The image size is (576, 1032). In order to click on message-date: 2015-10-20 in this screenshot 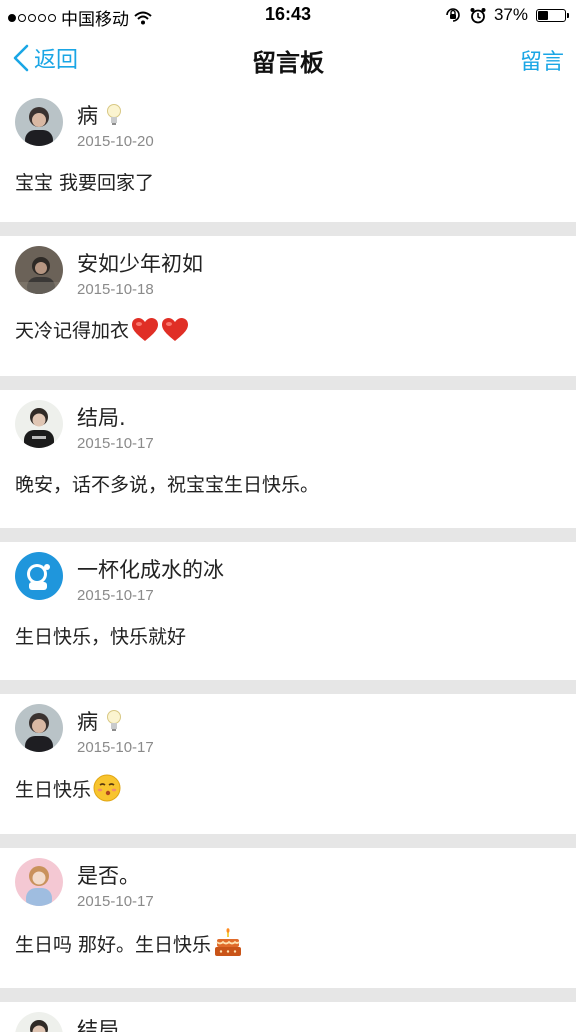, I will do `click(115, 141)`.